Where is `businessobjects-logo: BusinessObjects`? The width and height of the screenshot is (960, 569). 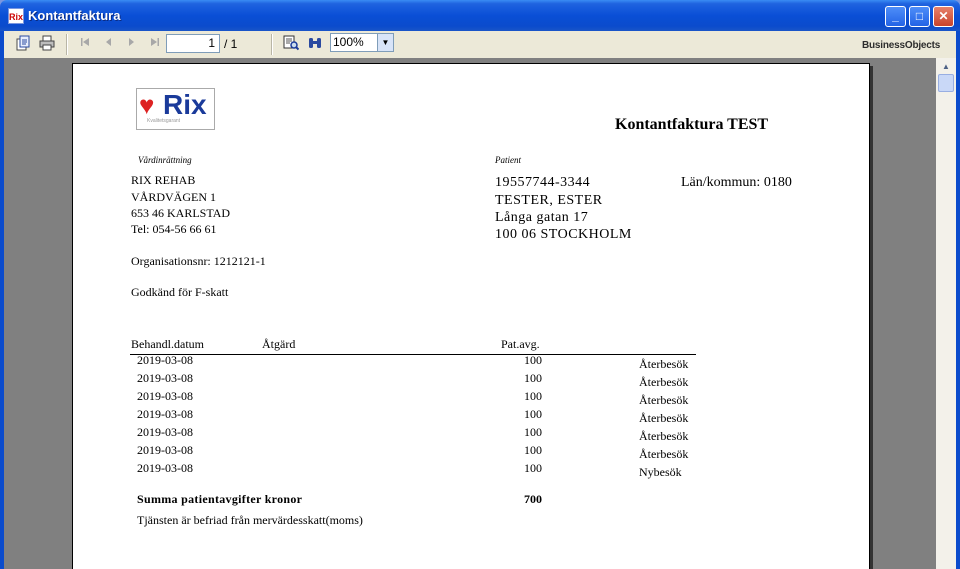
businessobjects-logo: BusinessObjects is located at coordinates (901, 45).